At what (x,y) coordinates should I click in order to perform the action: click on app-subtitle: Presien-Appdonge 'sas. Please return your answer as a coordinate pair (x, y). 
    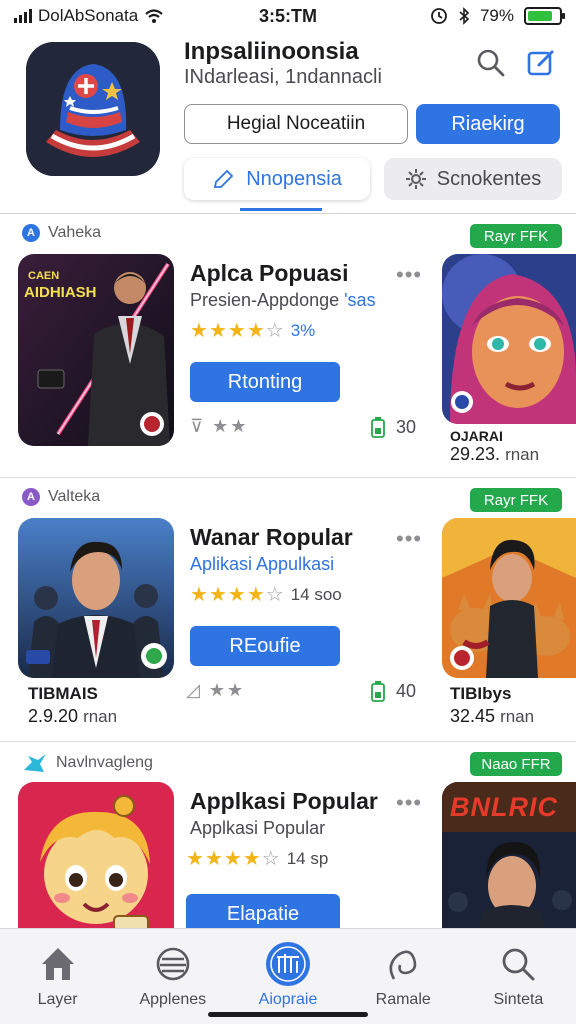
    Looking at the image, I should click on (283, 300).